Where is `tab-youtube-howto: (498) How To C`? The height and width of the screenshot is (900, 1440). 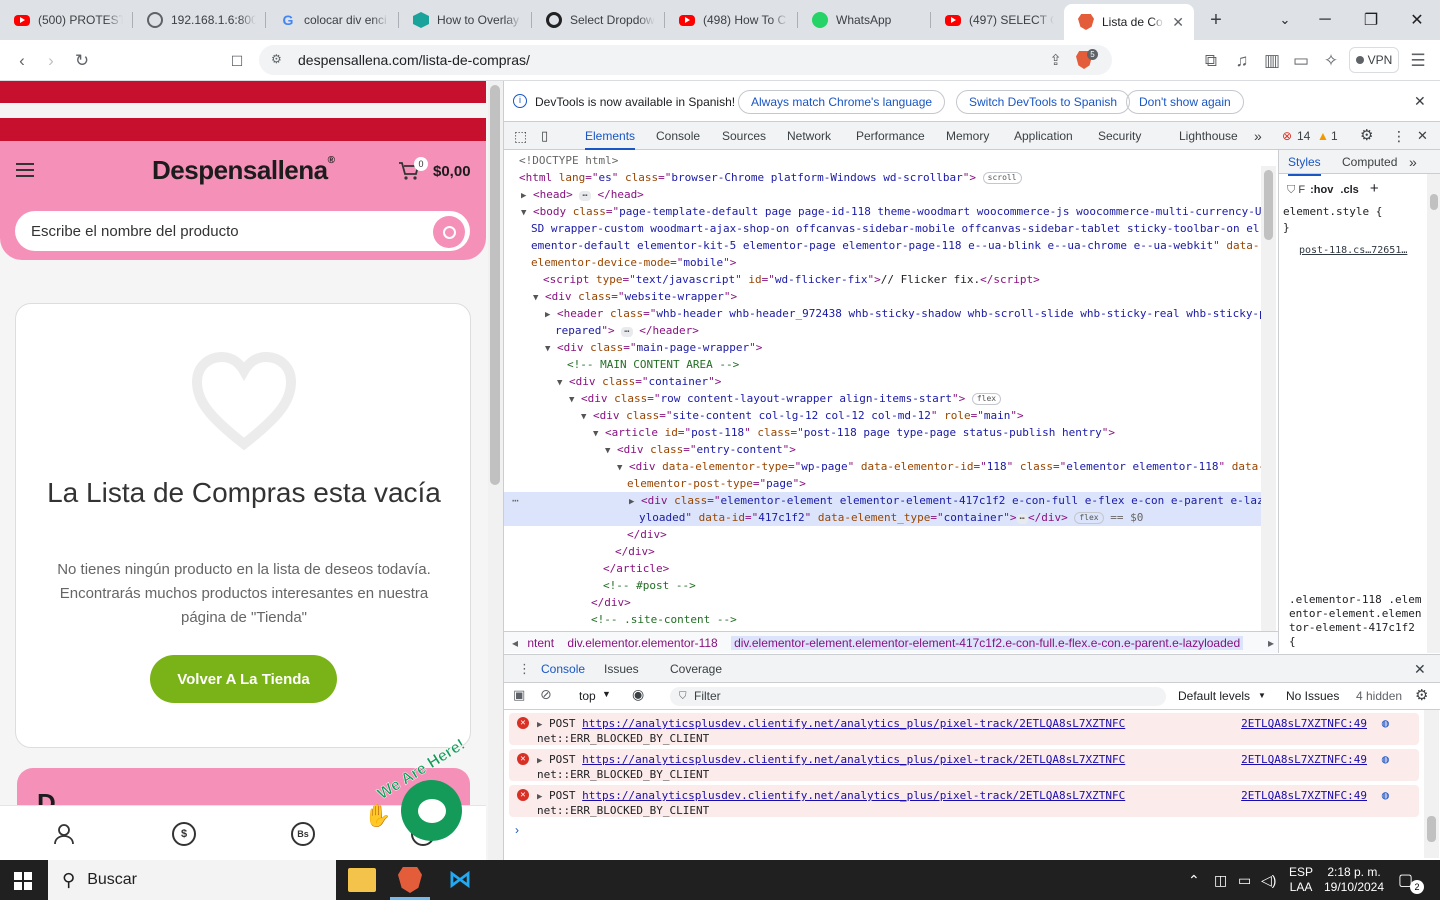
tab-youtube-howto: (498) How To C is located at coordinates (731, 20).